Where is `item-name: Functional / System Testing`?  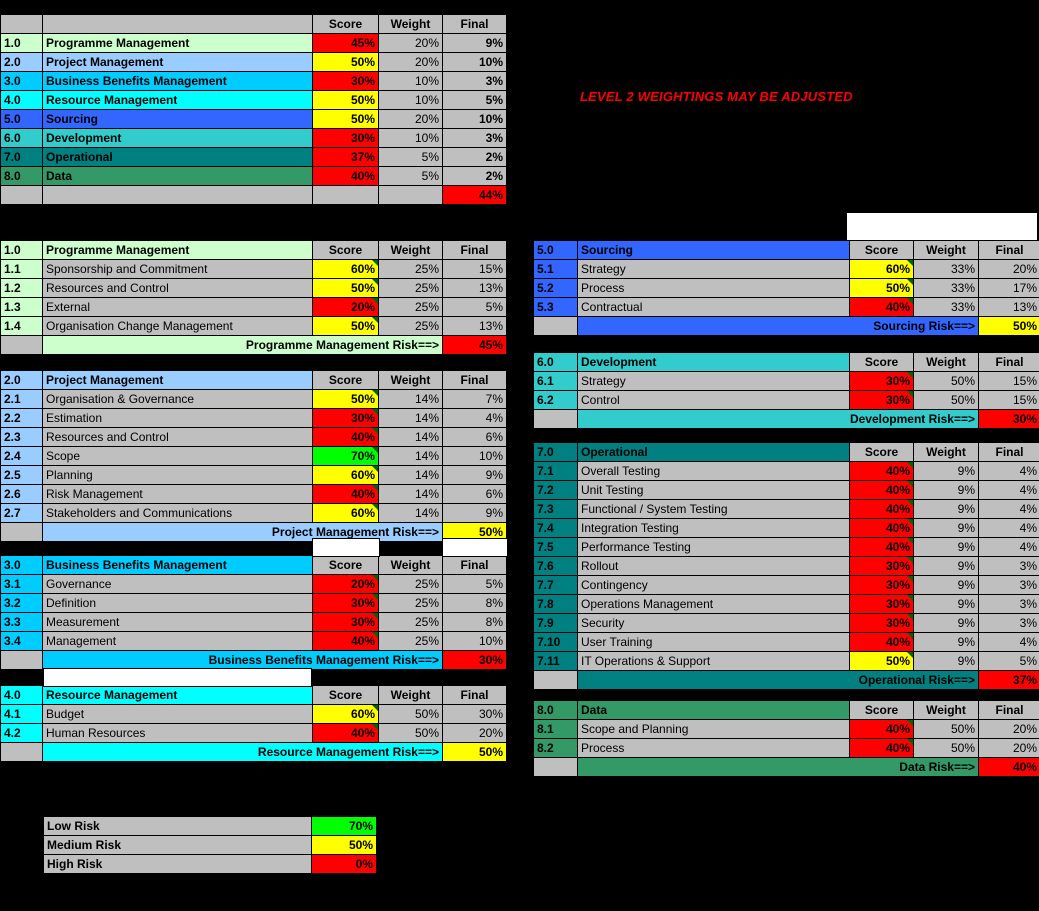
item-name: Functional / System Testing is located at coordinates (713, 509).